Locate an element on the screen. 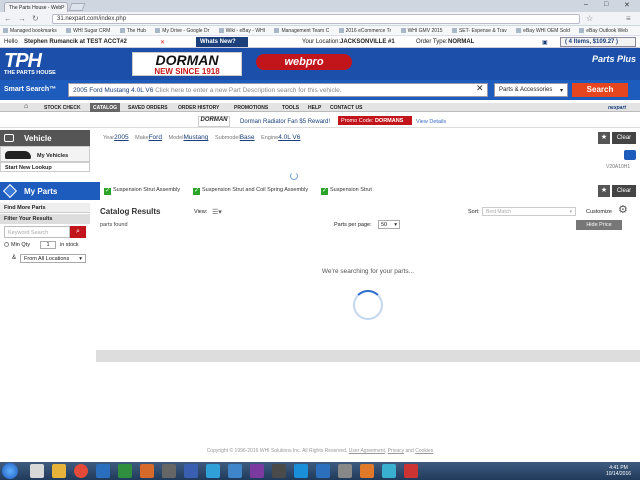  hide-price-button: Hide Price is located at coordinates (599, 225).